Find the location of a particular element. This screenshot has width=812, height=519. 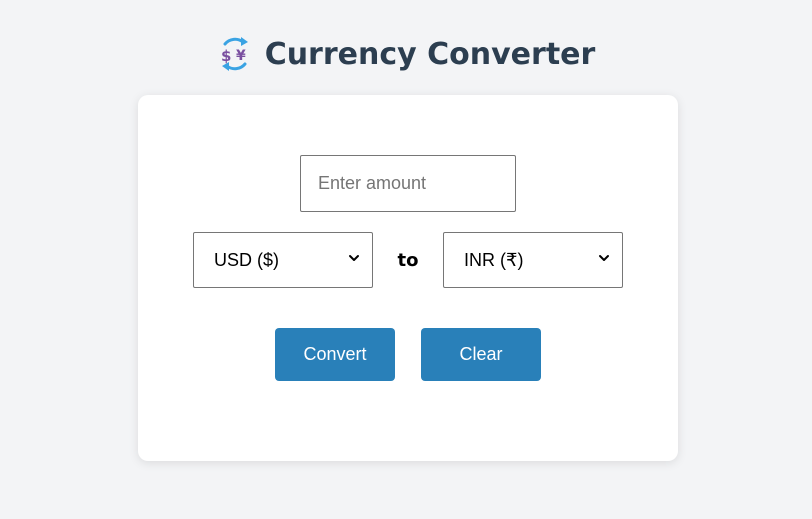

from-currency-value: USD ($) is located at coordinates (247, 259).